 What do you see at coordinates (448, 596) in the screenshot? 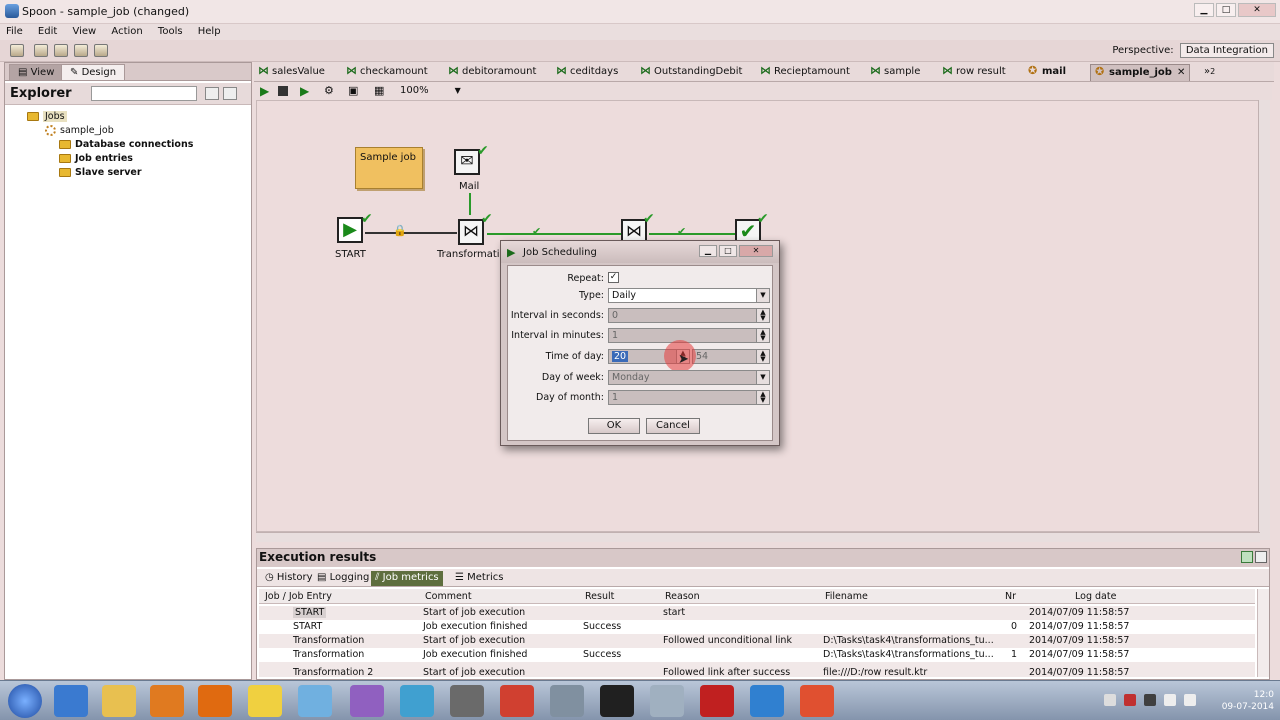
I see `col-comment: Comment` at bounding box center [448, 596].